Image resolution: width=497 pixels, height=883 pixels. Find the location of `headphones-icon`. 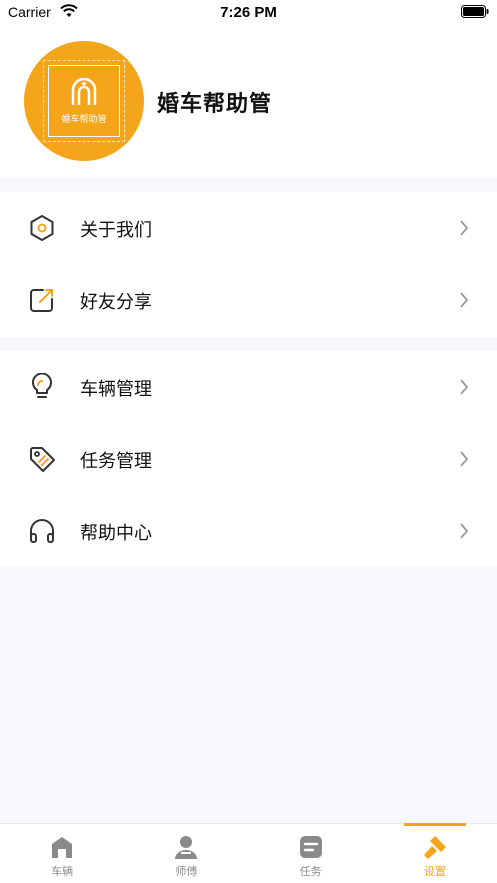

headphones-icon is located at coordinates (42, 531).